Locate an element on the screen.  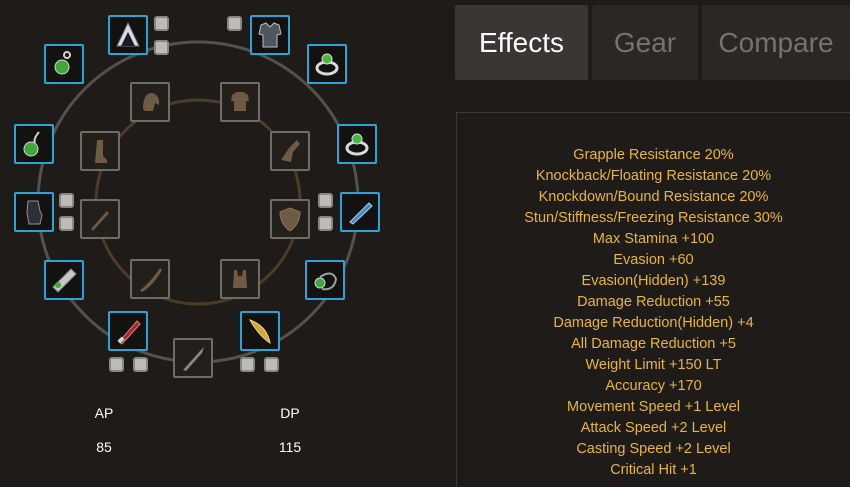
costume-sword-slot is located at coordinates (150, 279).